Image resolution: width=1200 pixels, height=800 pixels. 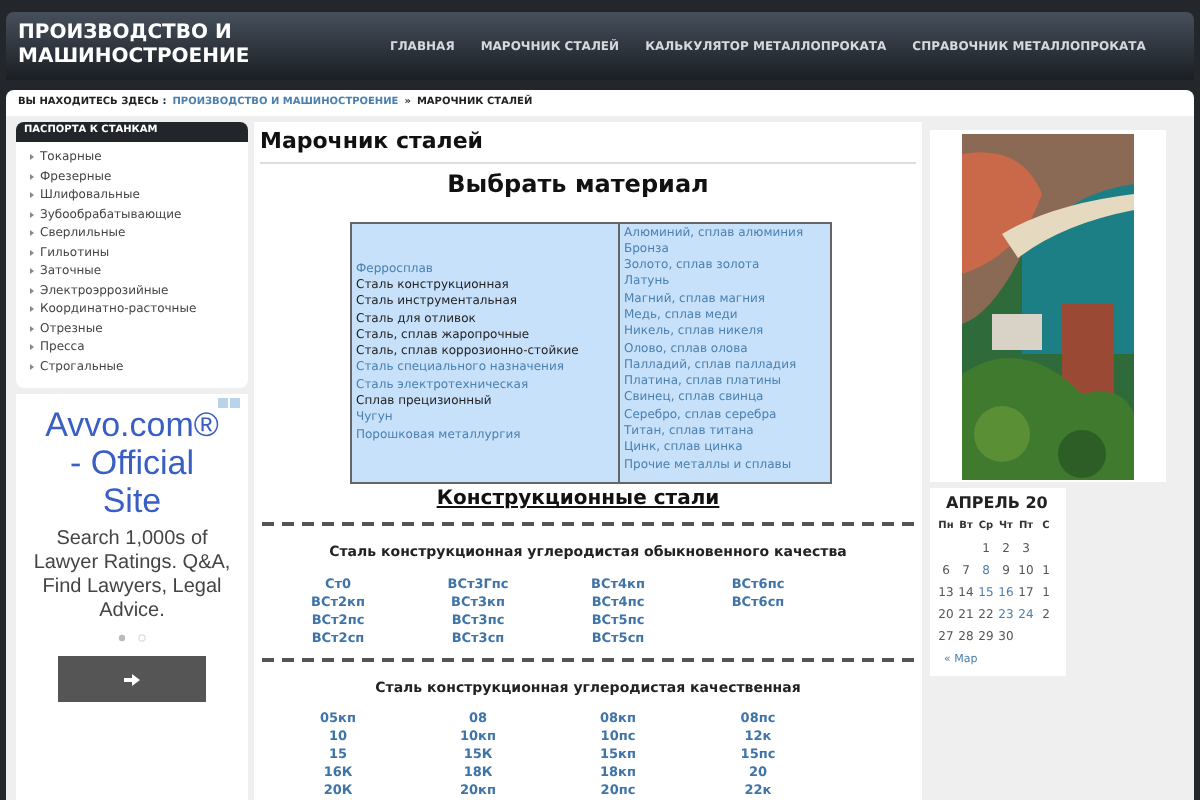 What do you see at coordinates (997, 504) in the screenshot?
I see `calendar-title: АПРЕЛЬ 20` at bounding box center [997, 504].